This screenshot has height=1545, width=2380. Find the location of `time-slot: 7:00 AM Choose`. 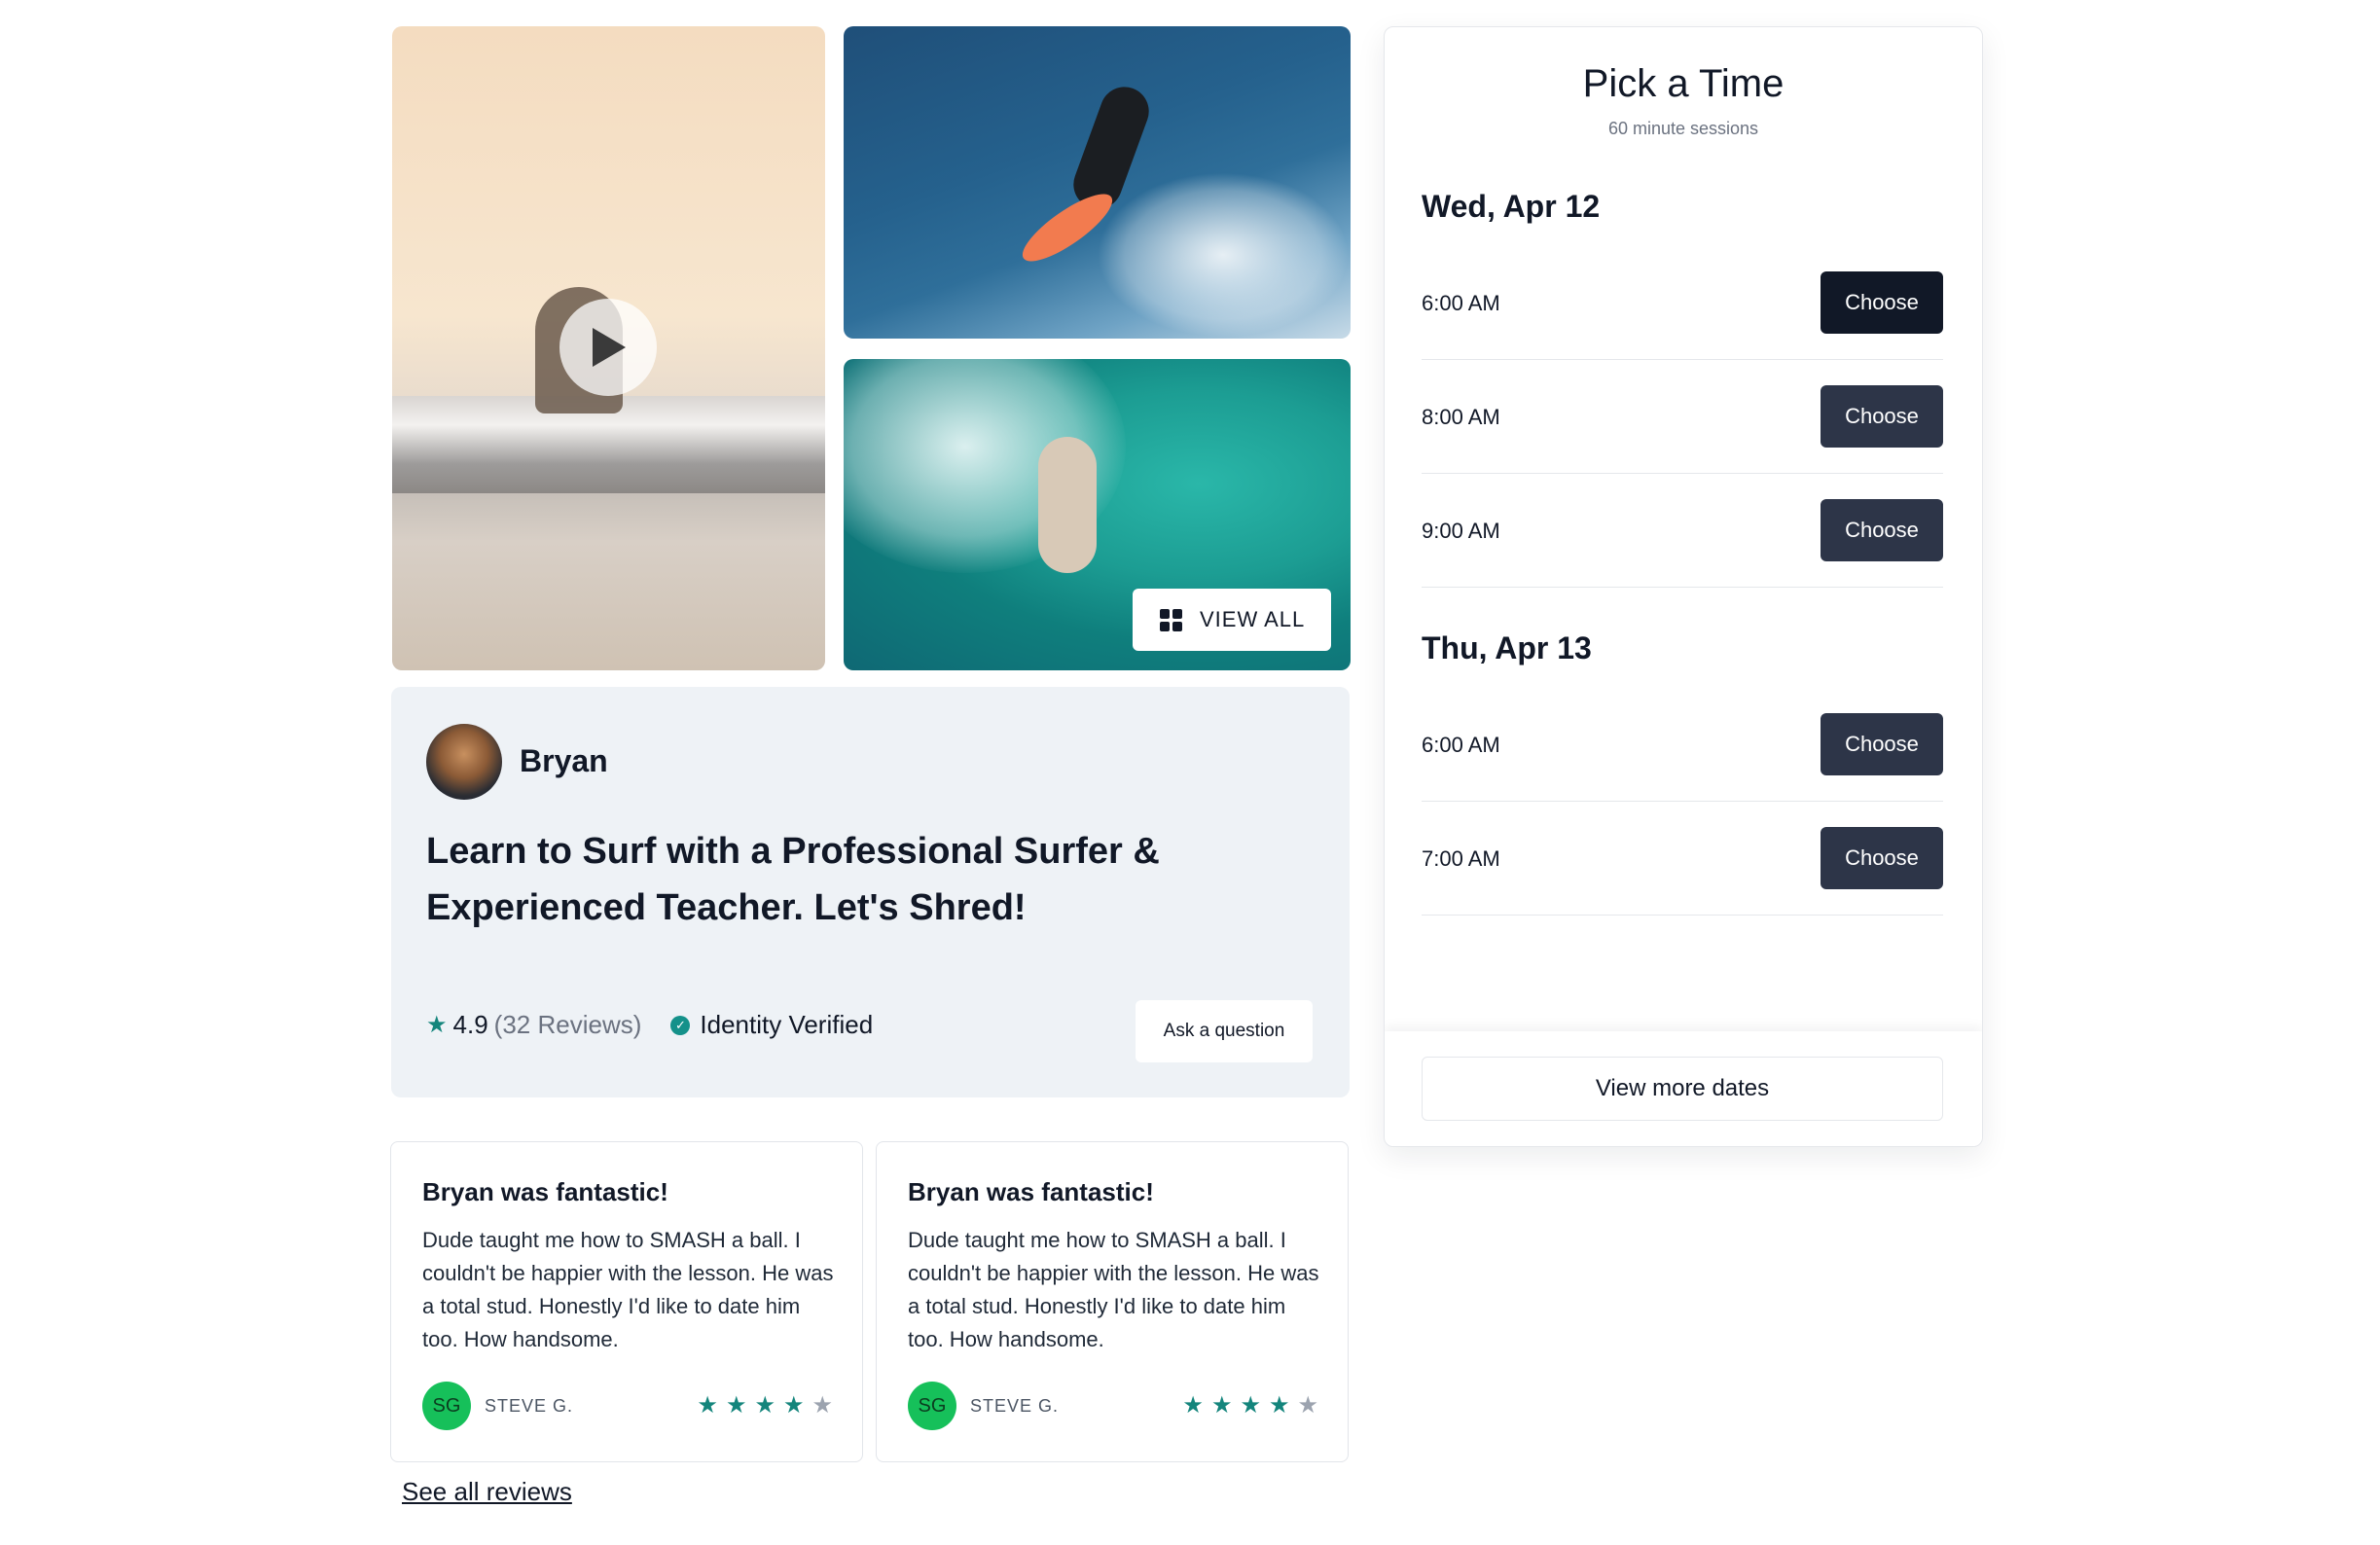

time-slot: 7:00 AM Choose is located at coordinates (1682, 859).